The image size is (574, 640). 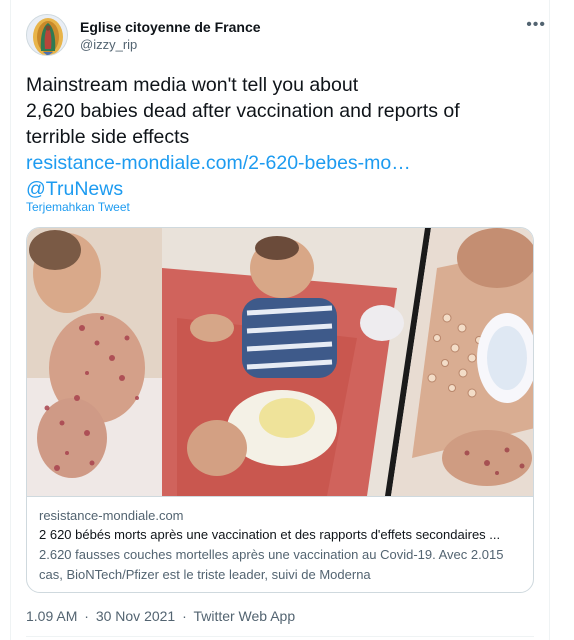 I want to click on tweet-metadata: 1.09 AM · 30 Nov 2021 · Twitter Web App, so click(x=162, y=616).